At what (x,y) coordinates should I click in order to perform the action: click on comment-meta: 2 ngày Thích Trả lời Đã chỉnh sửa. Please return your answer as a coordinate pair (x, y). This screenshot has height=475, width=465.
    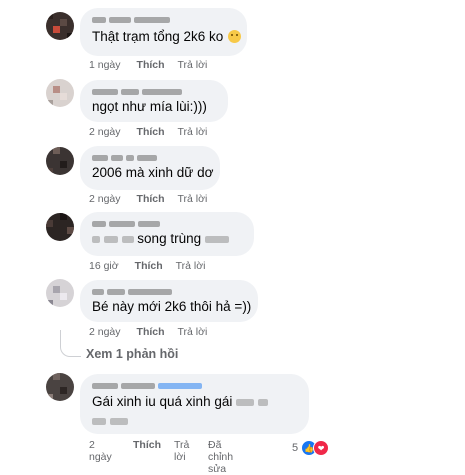
    Looking at the image, I should click on (175, 457).